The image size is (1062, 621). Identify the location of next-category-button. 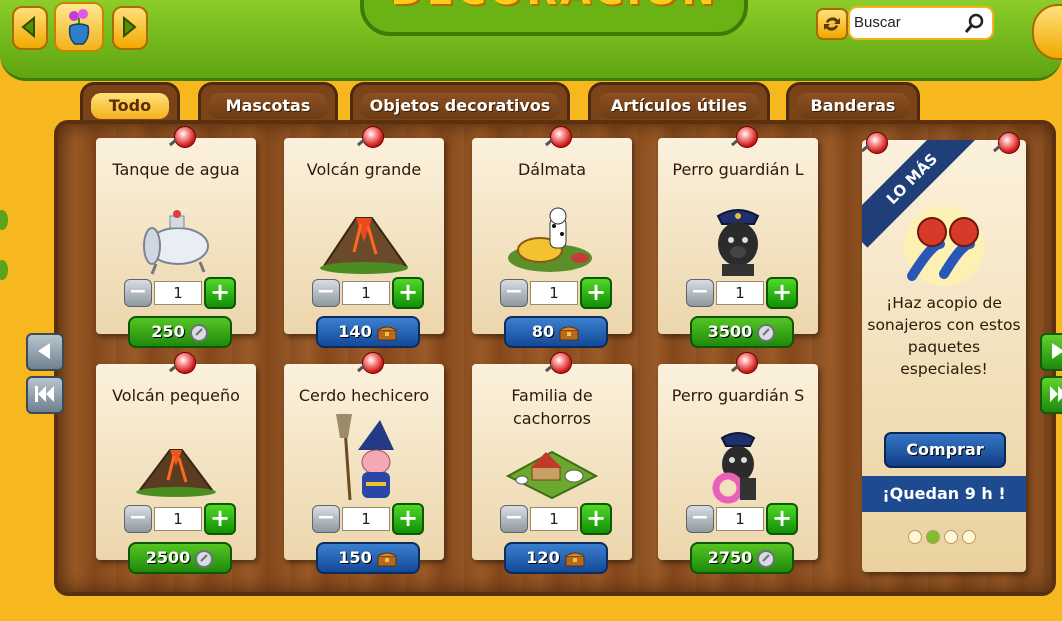
(130, 28).